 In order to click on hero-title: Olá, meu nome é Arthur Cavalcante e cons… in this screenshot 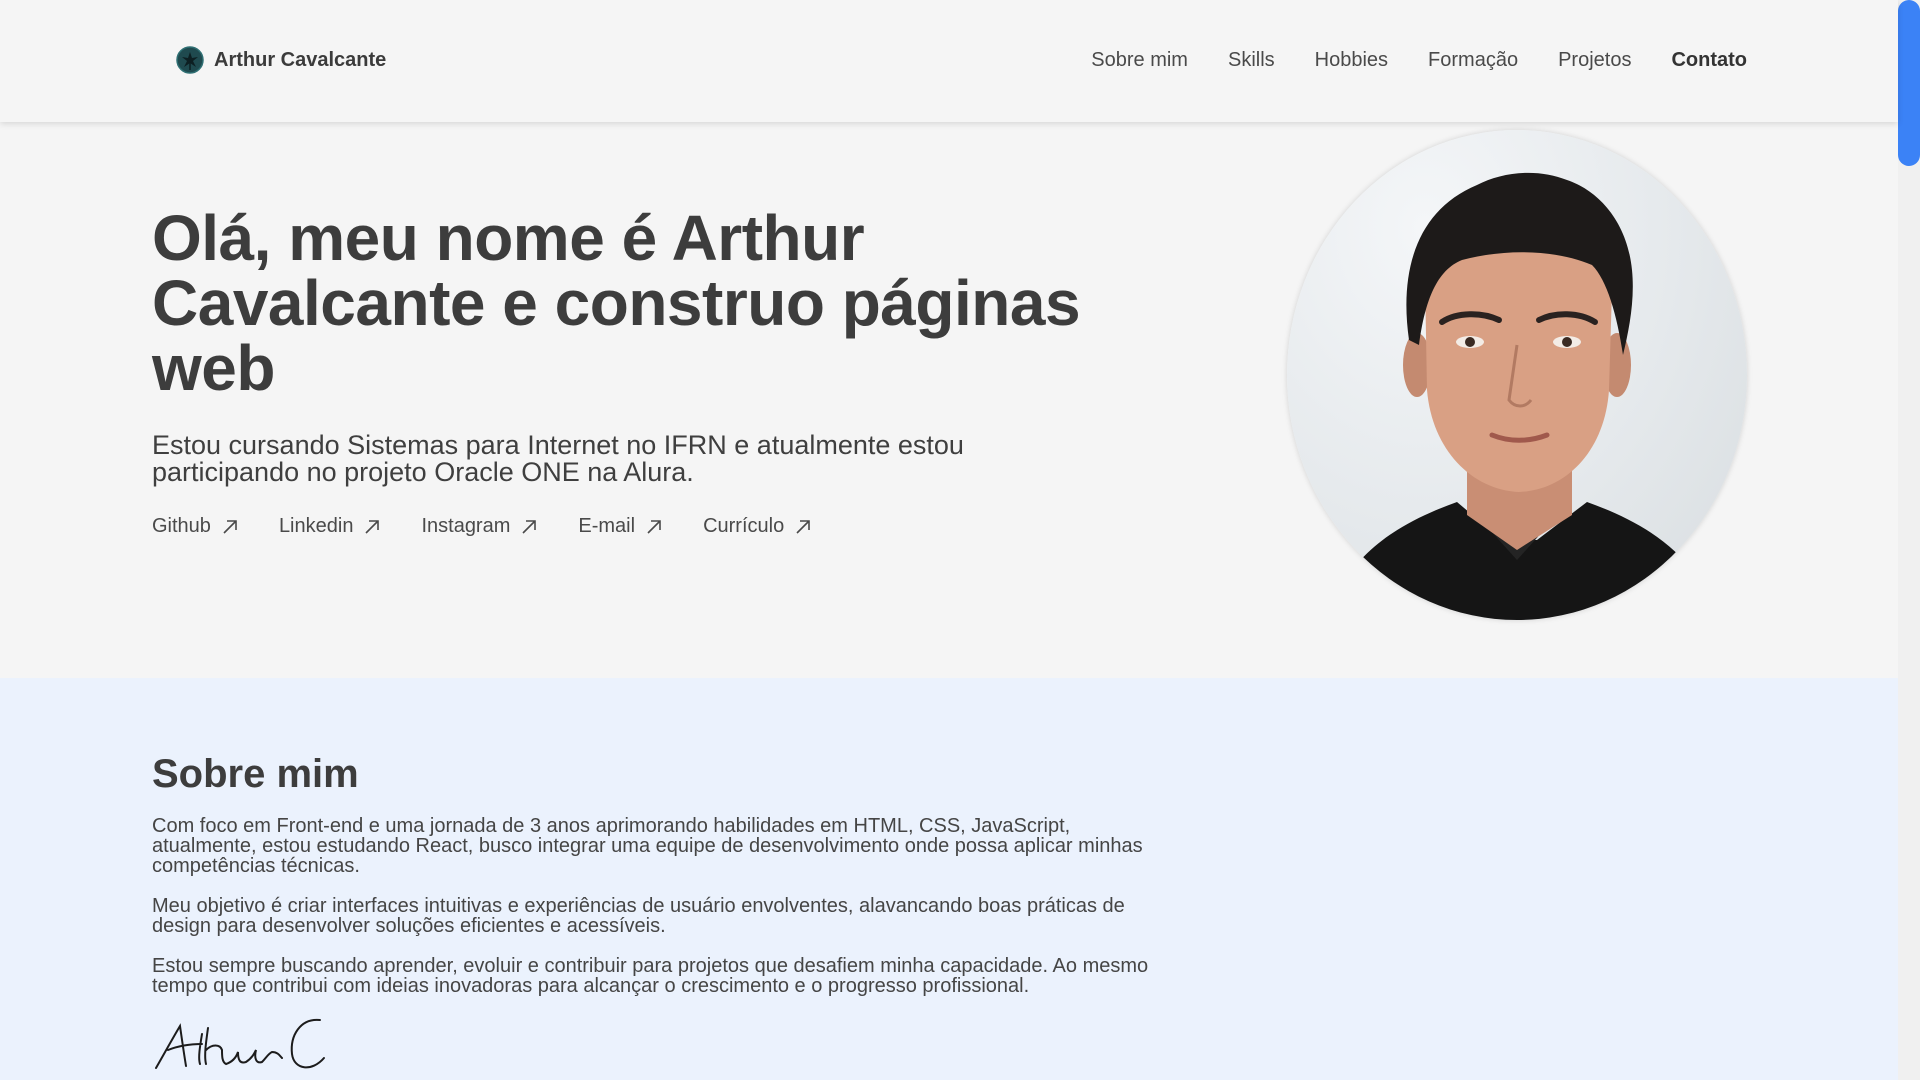, I will do `click(616, 303)`.